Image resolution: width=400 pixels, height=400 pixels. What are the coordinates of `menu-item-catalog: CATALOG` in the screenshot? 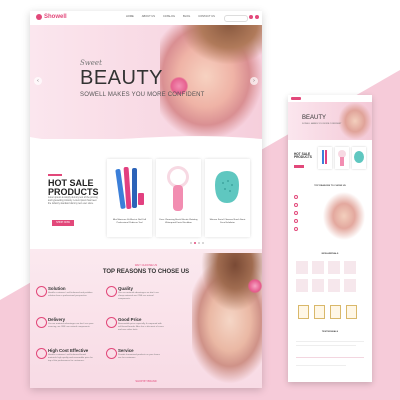 It's located at (169, 16).